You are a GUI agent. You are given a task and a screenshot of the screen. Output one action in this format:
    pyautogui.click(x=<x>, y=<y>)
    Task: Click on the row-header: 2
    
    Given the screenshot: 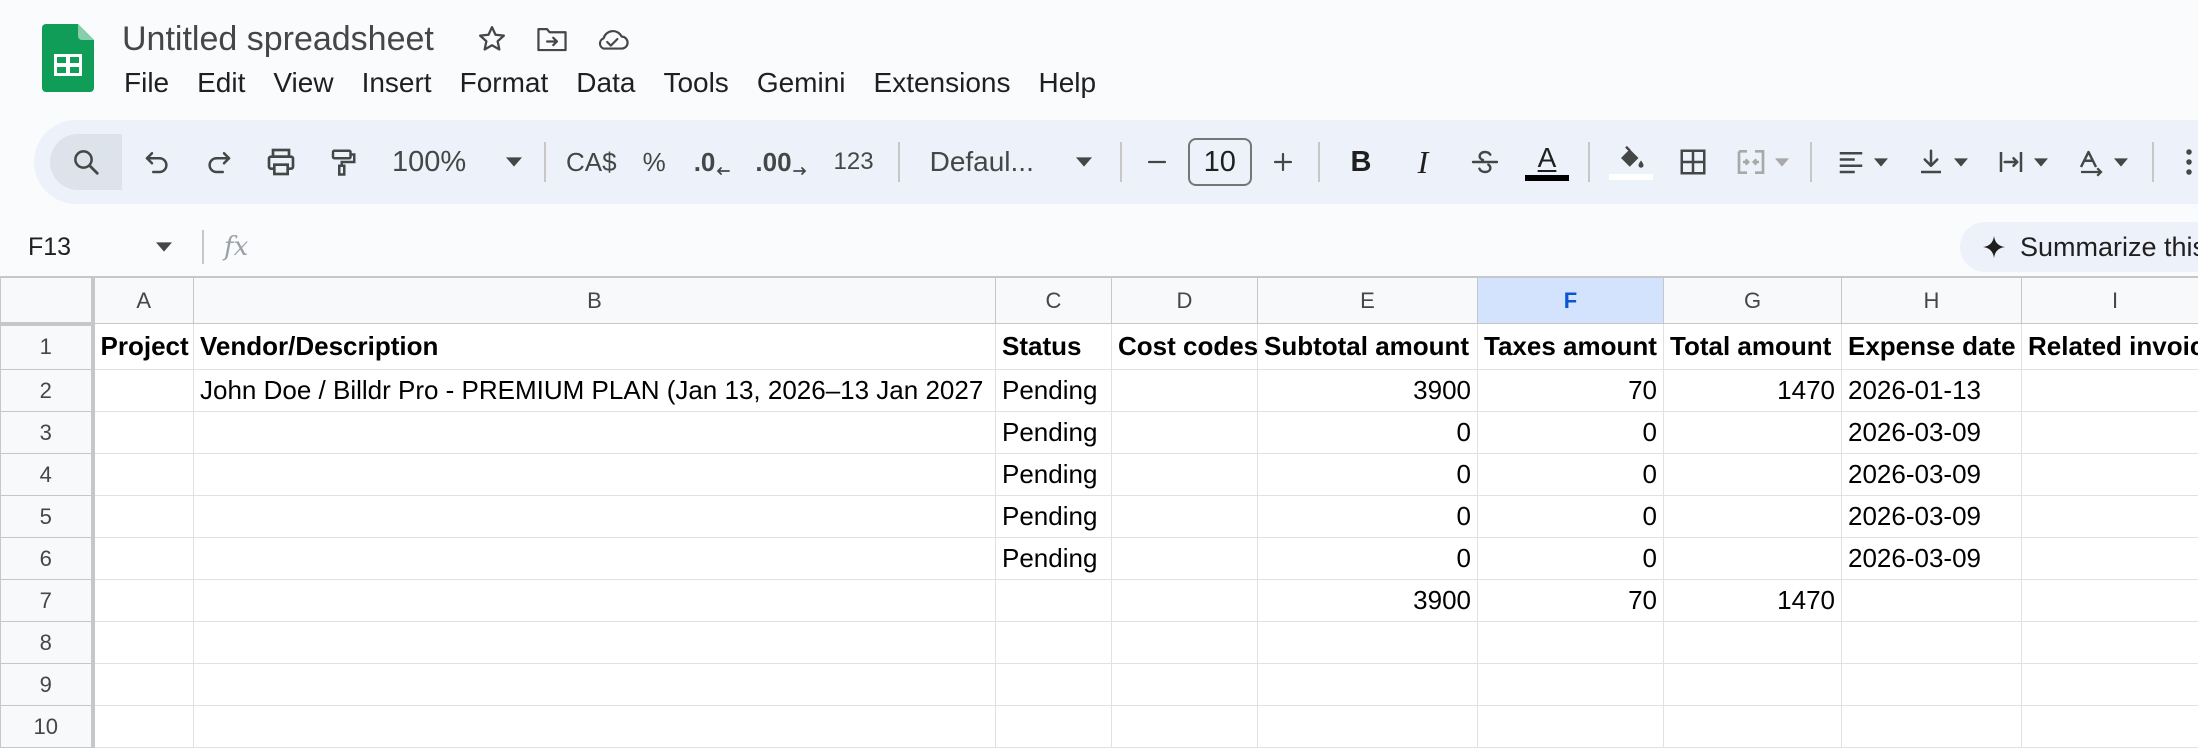 What is the action you would take?
    pyautogui.click(x=47, y=390)
    